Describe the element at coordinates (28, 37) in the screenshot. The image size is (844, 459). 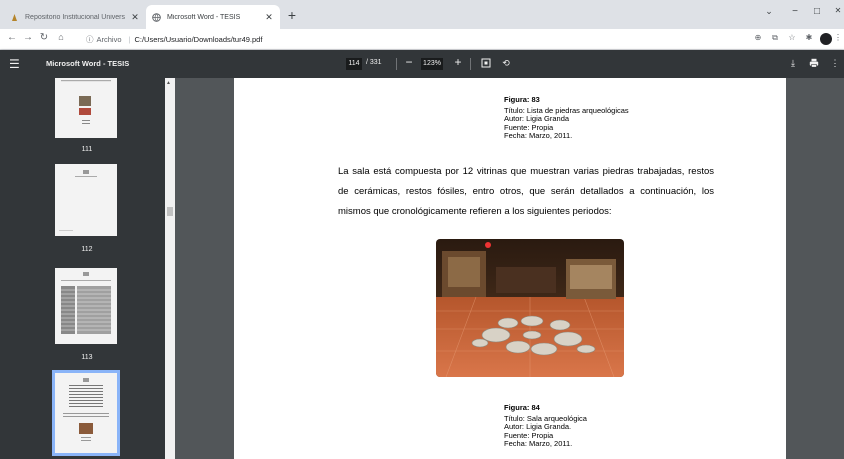
I see `arrow-right-icon: →` at that location.